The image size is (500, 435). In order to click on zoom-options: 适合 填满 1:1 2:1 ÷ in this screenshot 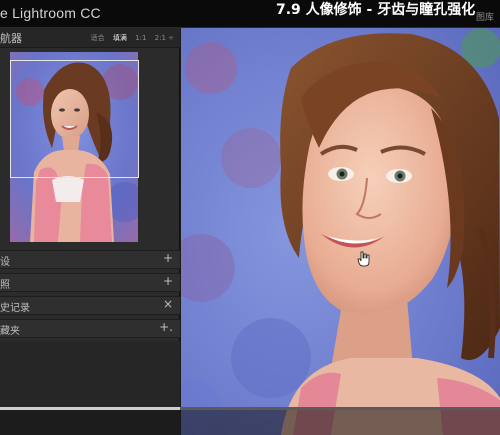, I will do `click(129, 38)`.